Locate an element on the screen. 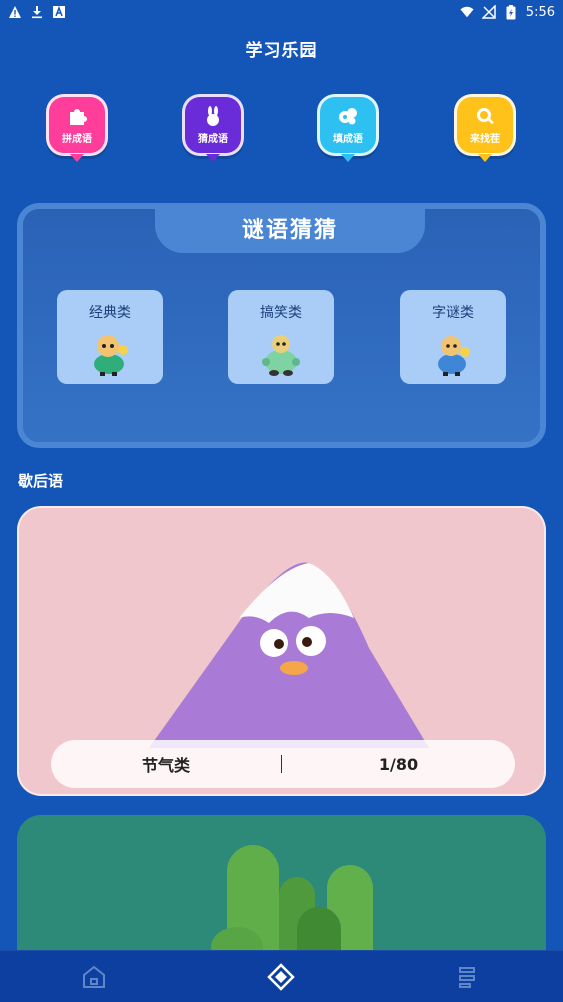  card-category: 节气类 is located at coordinates (165, 765).